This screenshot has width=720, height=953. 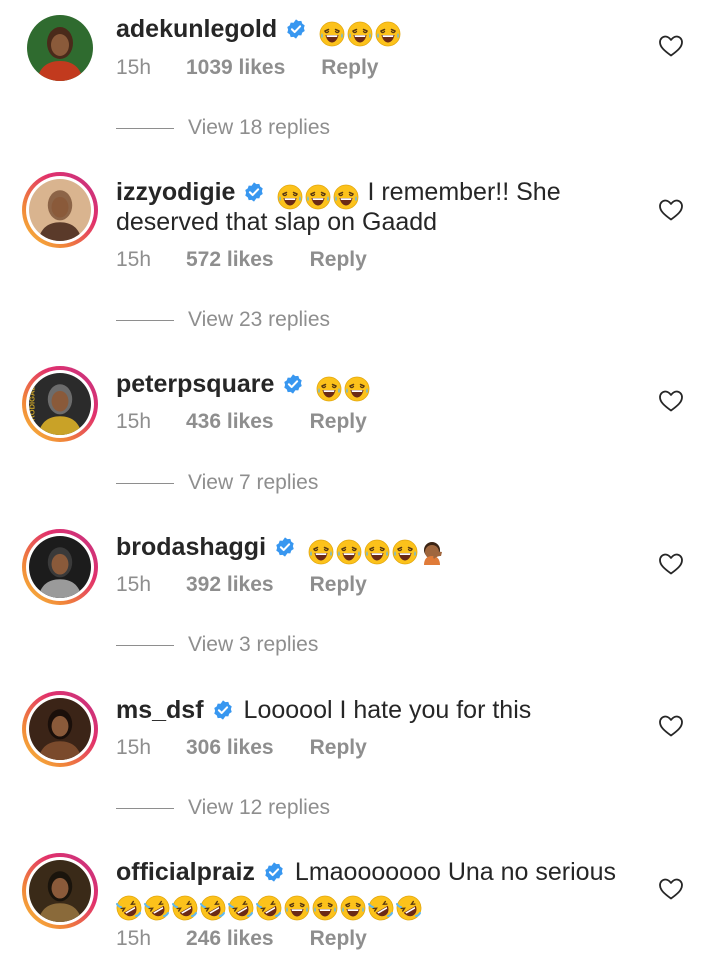 I want to click on username: adekunlegold, so click(x=196, y=29).